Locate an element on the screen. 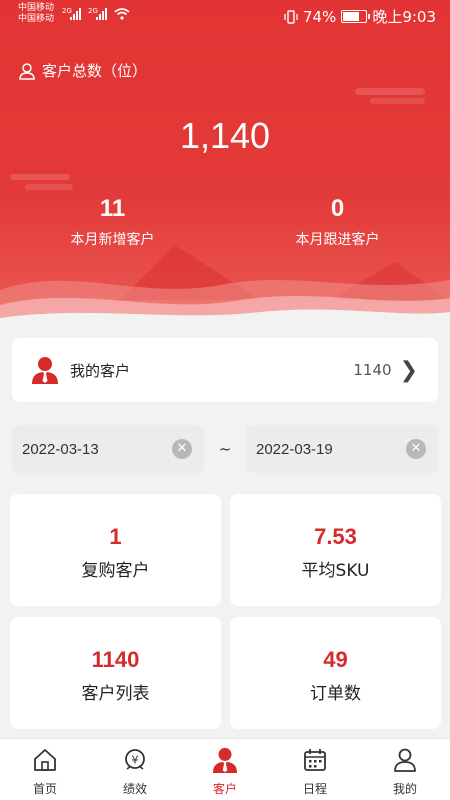  tab-label: 客户 is located at coordinates (224, 789).